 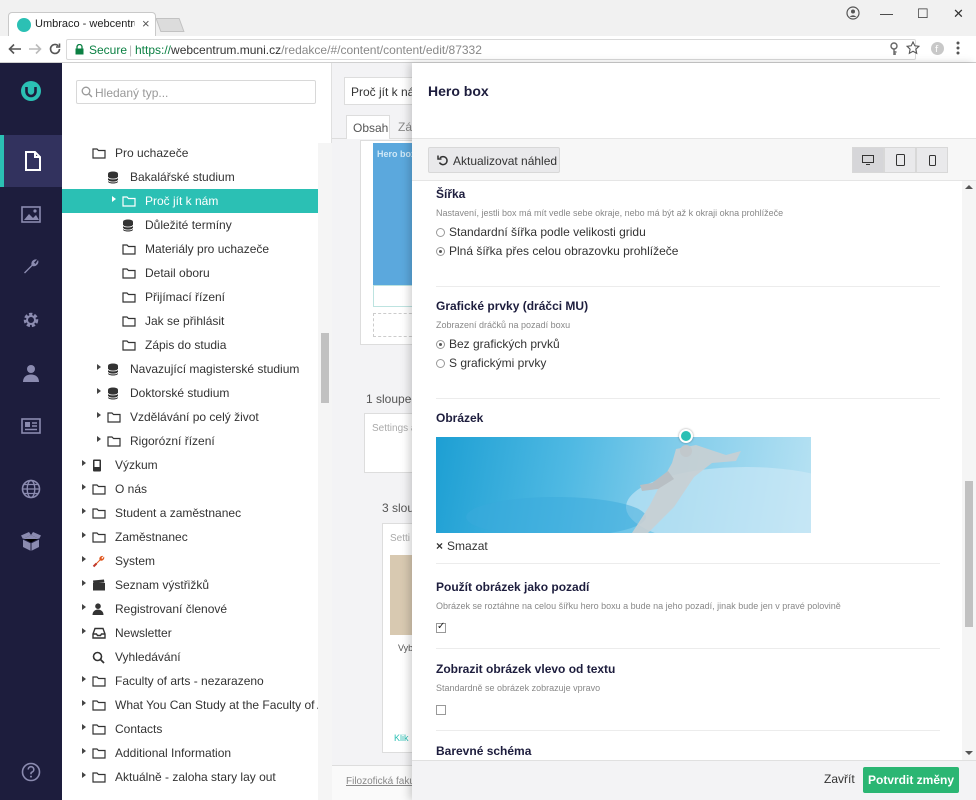 What do you see at coordinates (31, 373) in the screenshot?
I see `users-section-icon` at bounding box center [31, 373].